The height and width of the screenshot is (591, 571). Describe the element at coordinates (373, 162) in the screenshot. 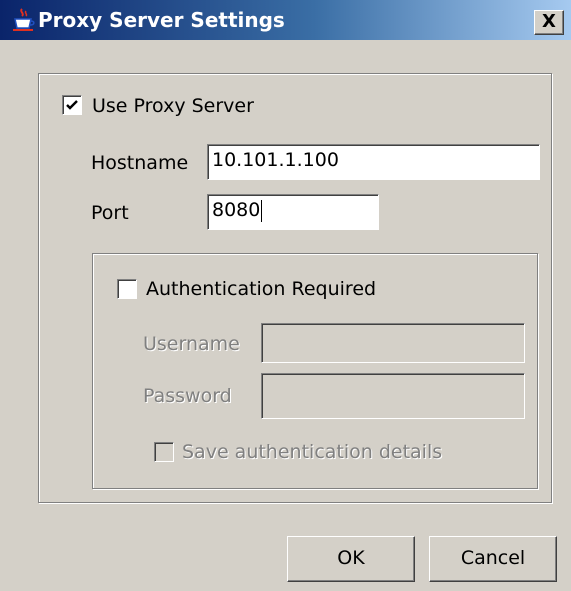

I see `hostname-field: 10.101.1.100` at that location.